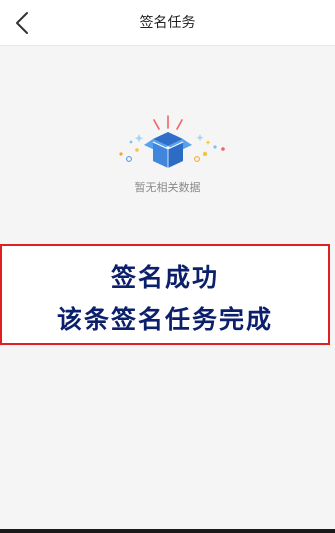 This screenshot has height=533, width=335. Describe the element at coordinates (164, 277) in the screenshot. I see `success-title: 签名成功` at that location.